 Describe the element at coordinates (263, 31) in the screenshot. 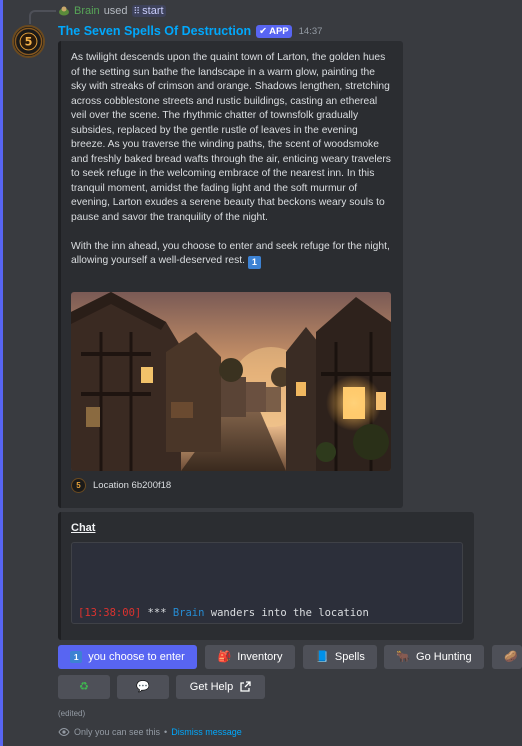

I see `check-icon: ✔` at that location.